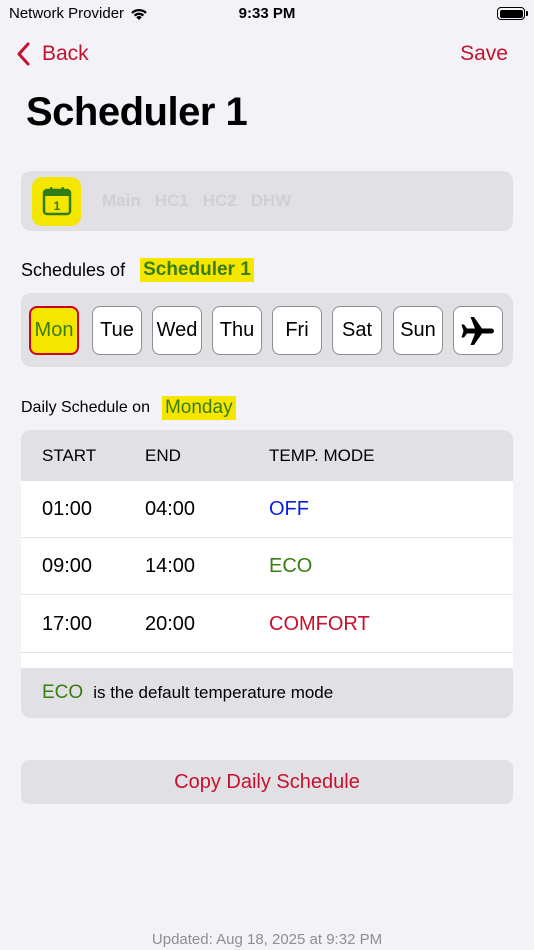 The width and height of the screenshot is (534, 950). I want to click on daily-schedule-label: Daily Schedule on, so click(85, 407).